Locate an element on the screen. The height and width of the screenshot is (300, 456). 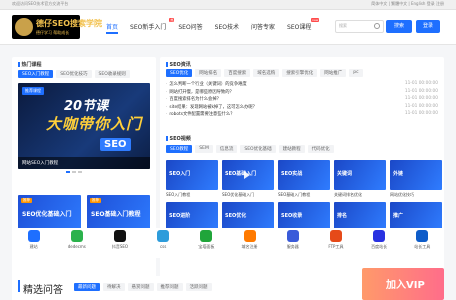
news-title: 网站打开慢，是哪些原因导致的？ is located at coordinates (199, 93).